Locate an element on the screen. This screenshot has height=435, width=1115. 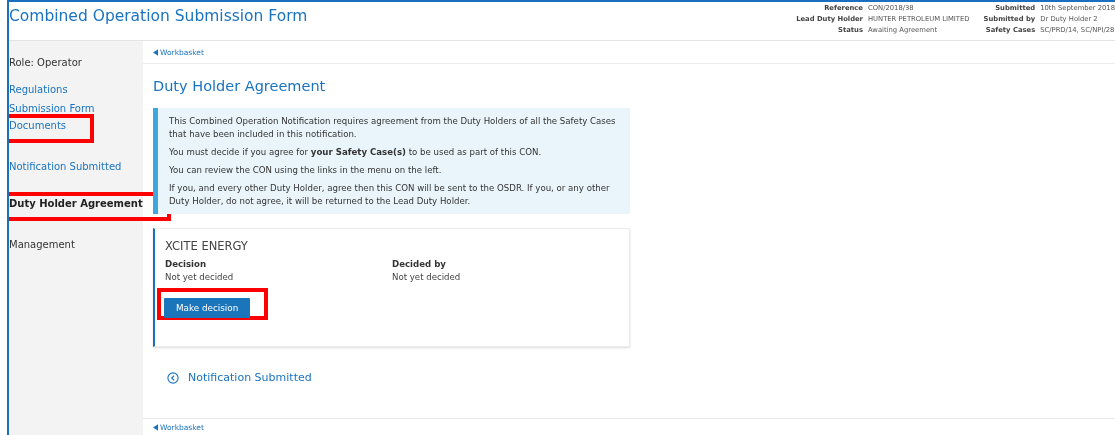
company-name: XCITE ENERGY is located at coordinates (206, 246).